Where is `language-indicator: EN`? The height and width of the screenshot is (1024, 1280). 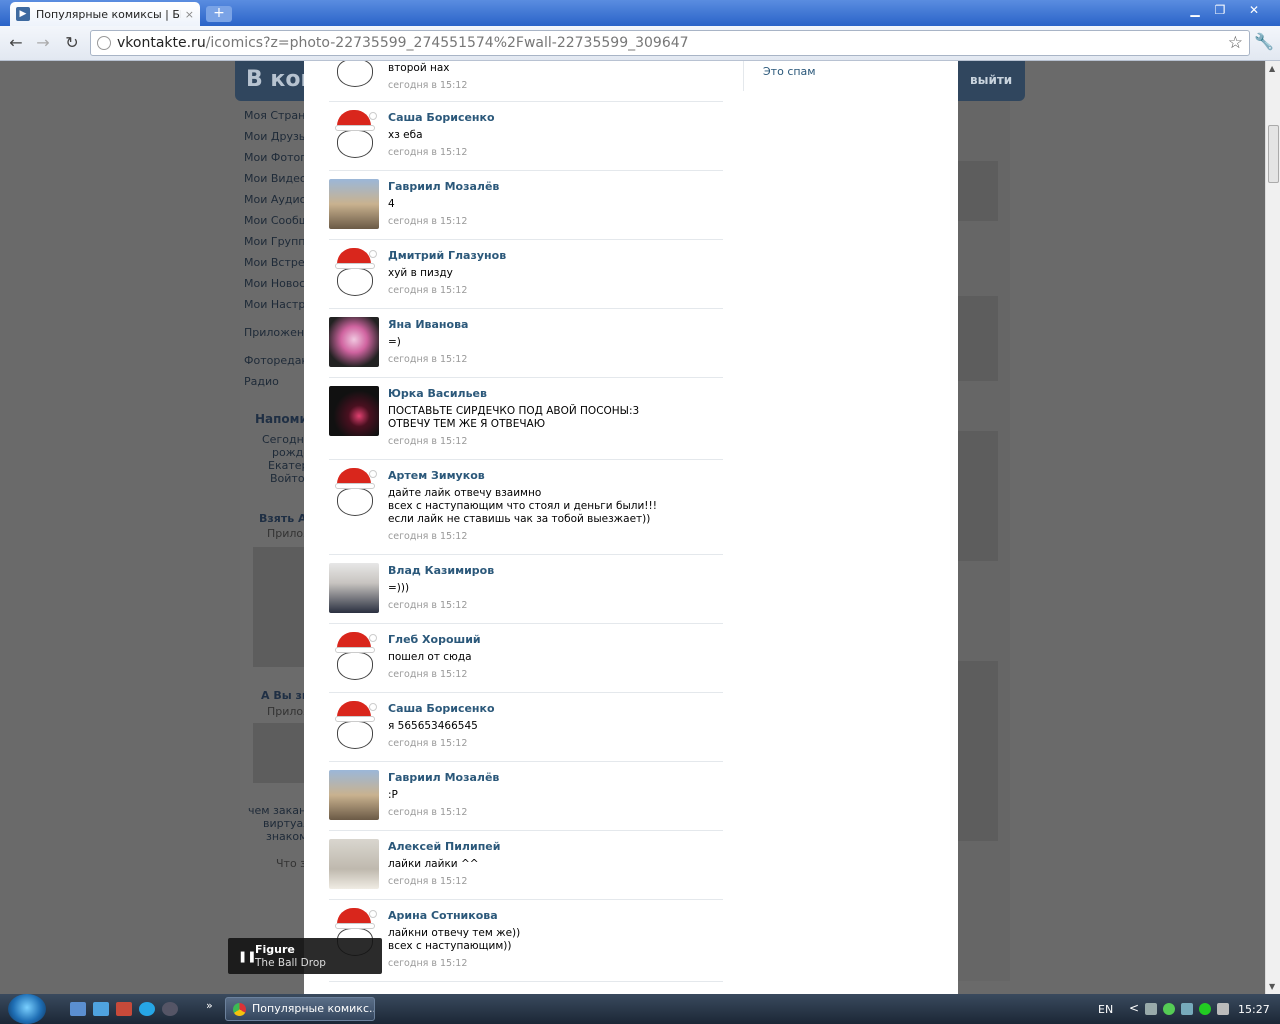
language-indicator: EN is located at coordinates (1105, 1009).